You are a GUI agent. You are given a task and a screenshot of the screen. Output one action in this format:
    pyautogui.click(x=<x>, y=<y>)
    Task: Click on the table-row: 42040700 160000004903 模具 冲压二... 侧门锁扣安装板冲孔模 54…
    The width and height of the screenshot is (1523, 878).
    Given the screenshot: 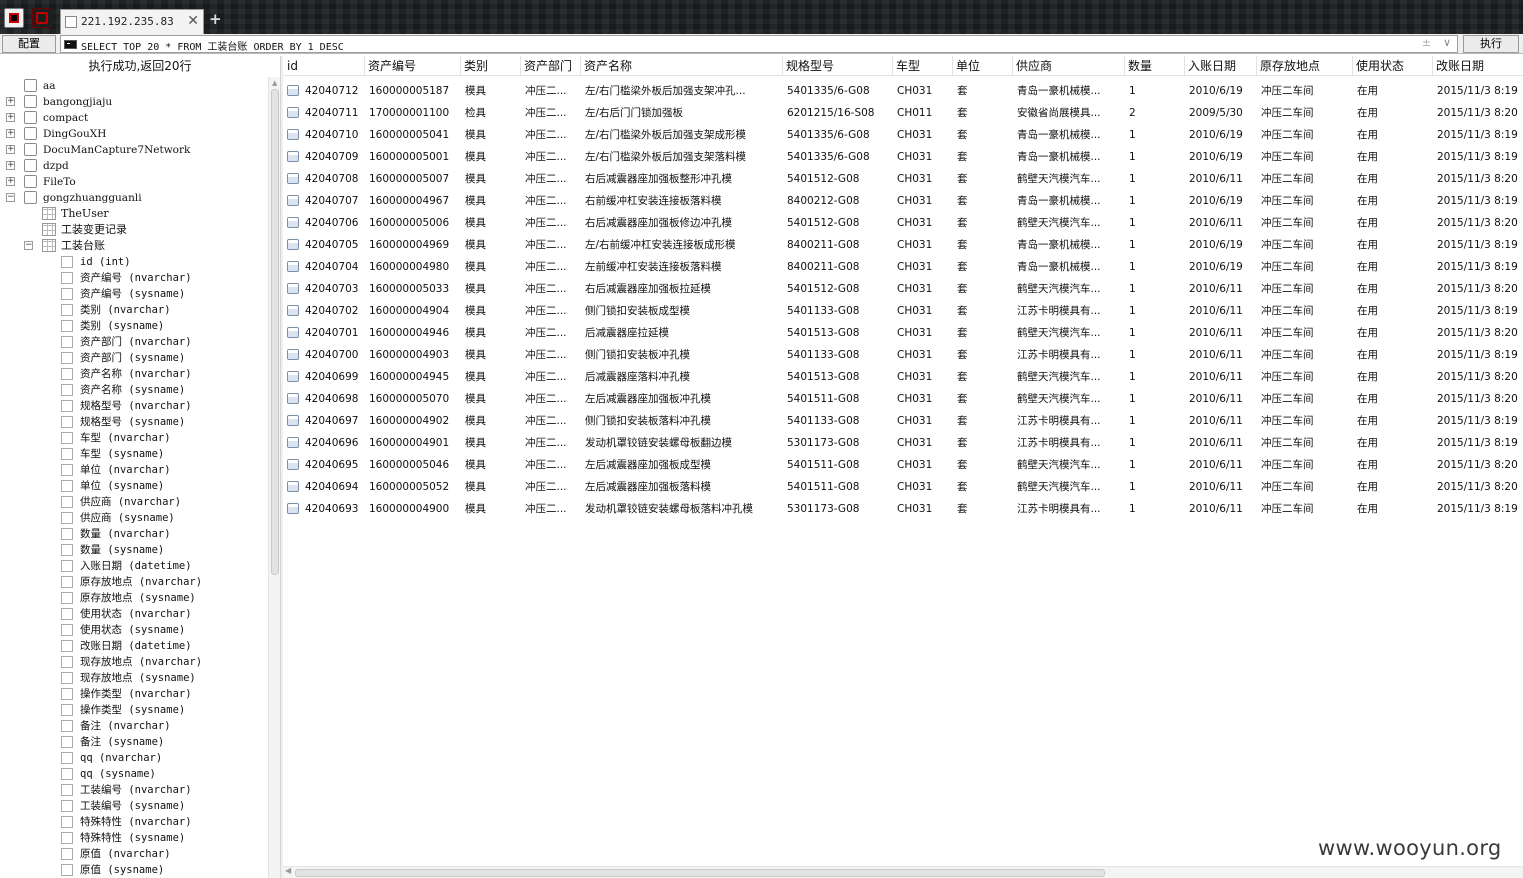 What is the action you would take?
    pyautogui.click(x=903, y=355)
    